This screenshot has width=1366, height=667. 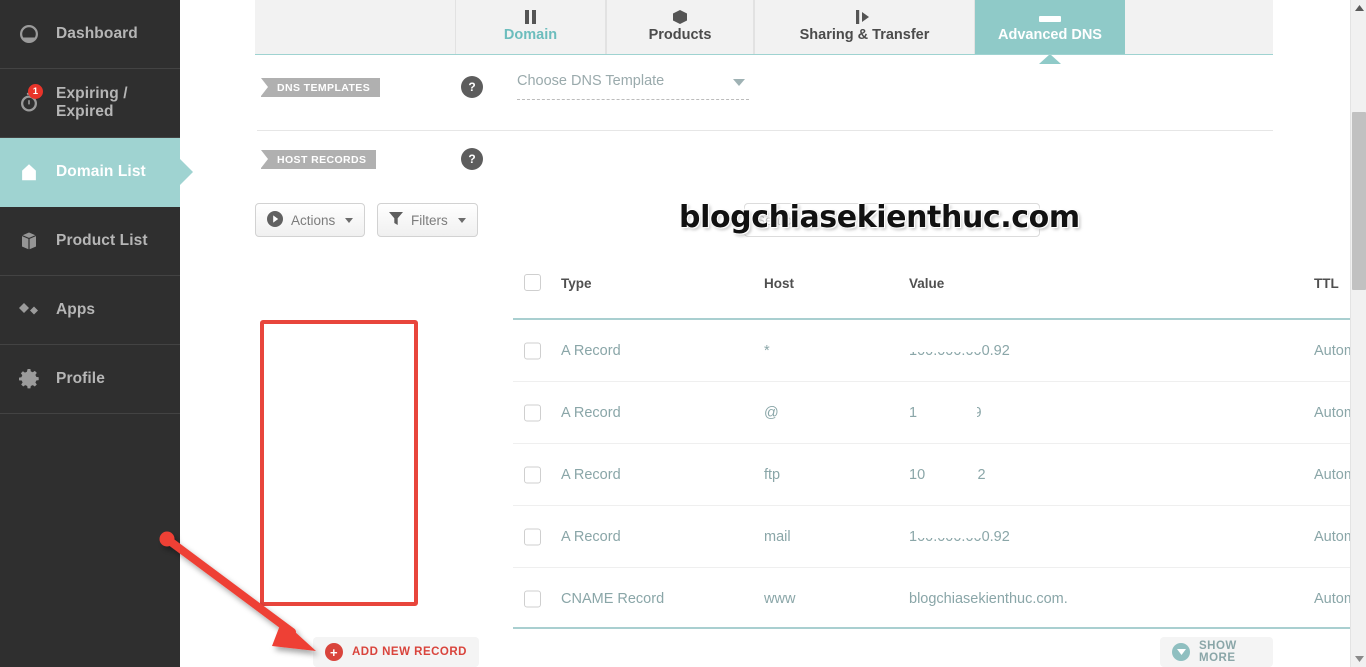 I want to click on sidebar-item-dashboard: Dashboard, so click(x=90, y=34).